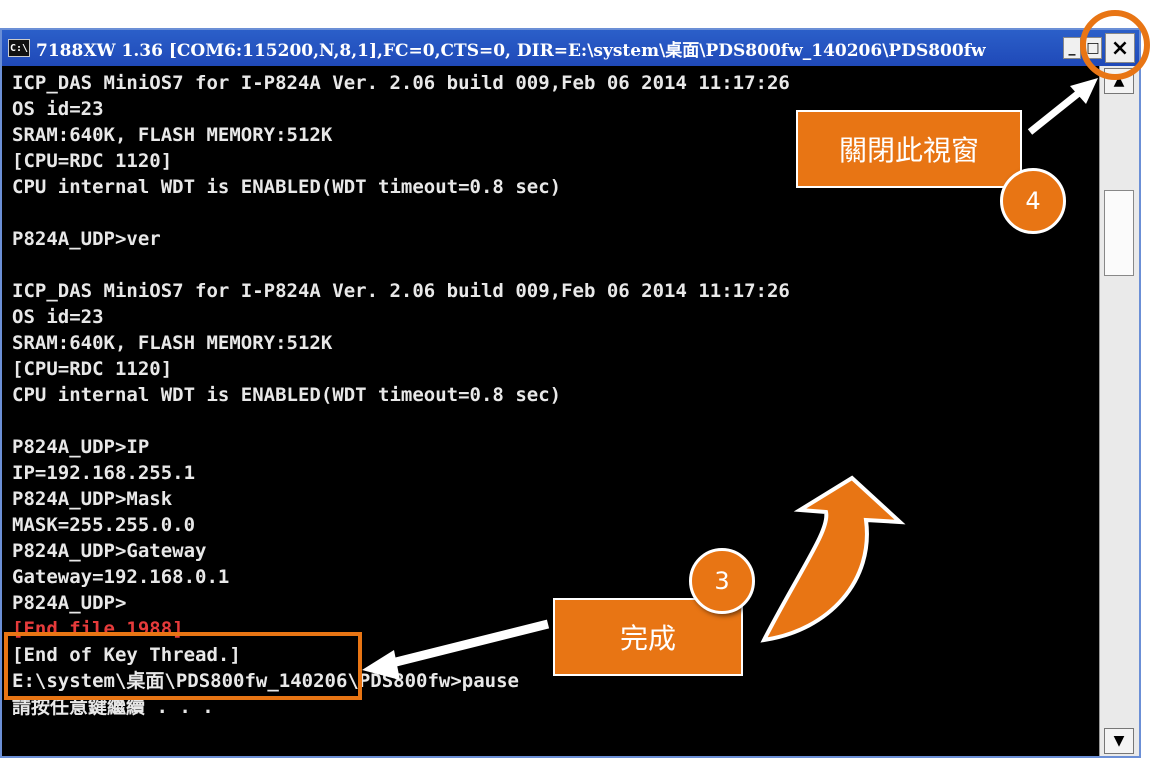 Image resolution: width=1153 pixels, height=758 pixels. What do you see at coordinates (456, 649) in the screenshot?
I see `pointer-arrow-to-end-lines` at bounding box center [456, 649].